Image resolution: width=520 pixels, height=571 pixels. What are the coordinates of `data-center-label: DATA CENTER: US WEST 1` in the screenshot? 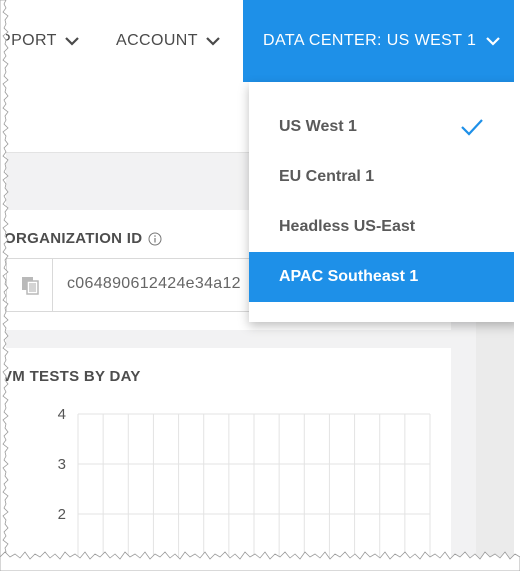 It's located at (370, 40).